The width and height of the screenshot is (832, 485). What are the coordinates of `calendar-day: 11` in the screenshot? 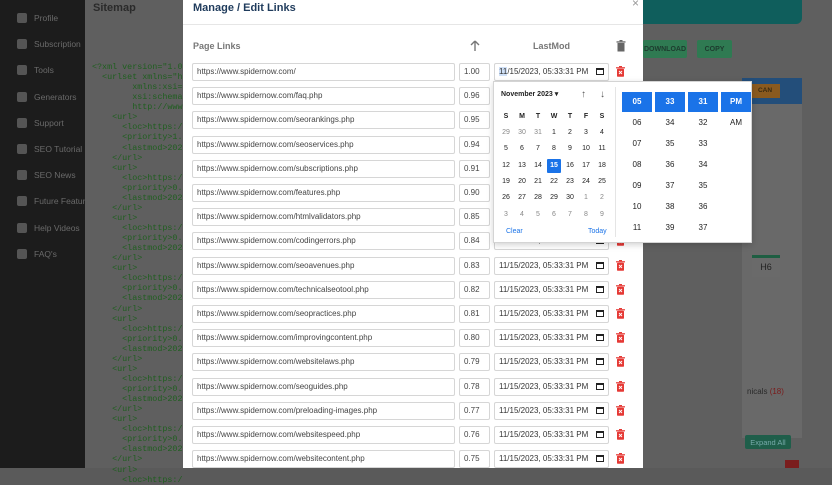 It's located at (602, 149).